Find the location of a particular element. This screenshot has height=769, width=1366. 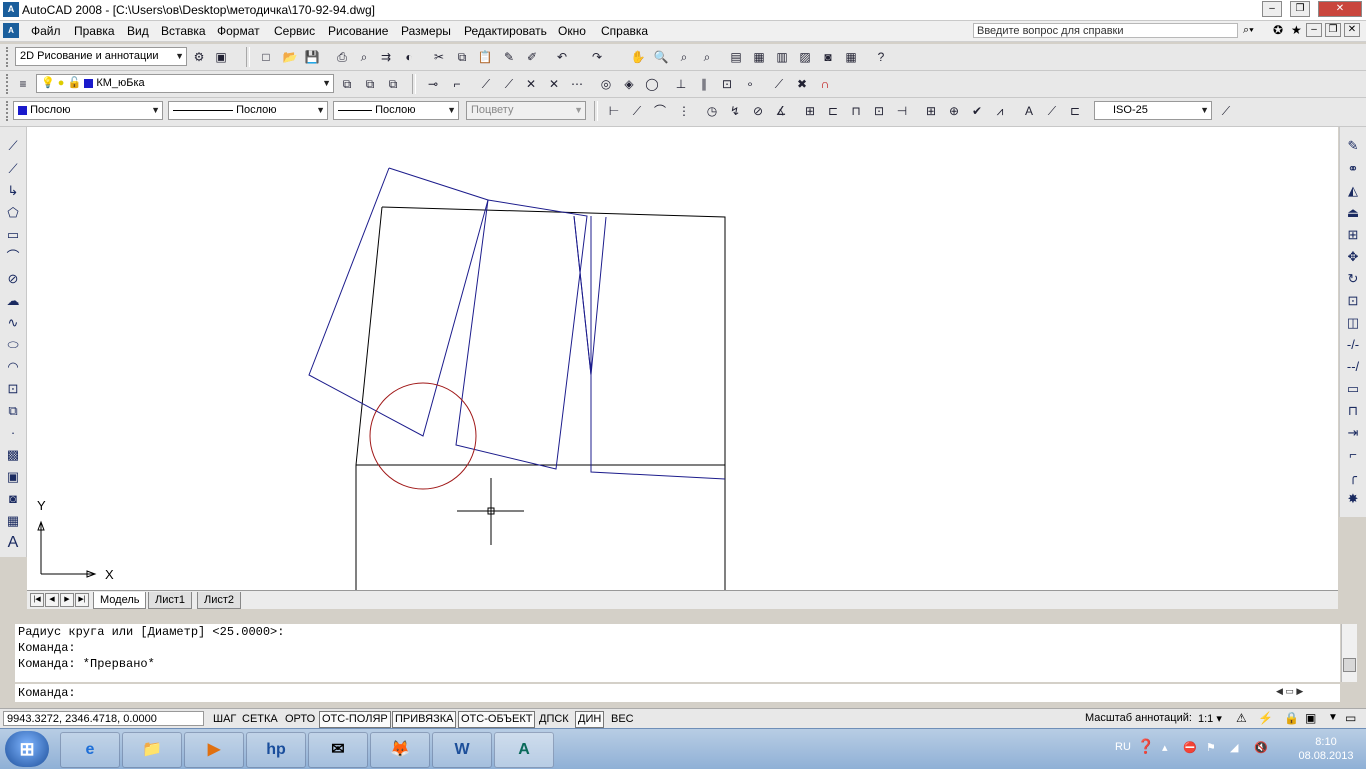

layer-states-icon: ⧉ is located at coordinates (393, 84).